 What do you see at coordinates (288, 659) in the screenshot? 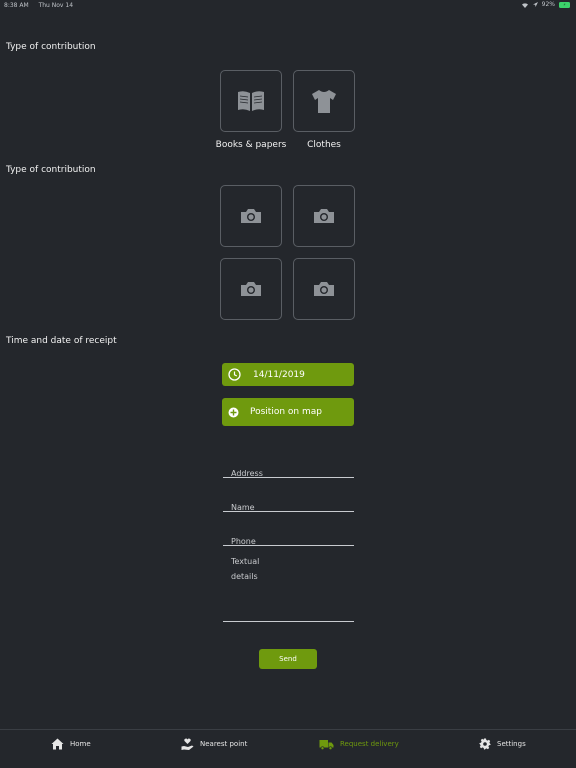
I see `send-button: Send` at bounding box center [288, 659].